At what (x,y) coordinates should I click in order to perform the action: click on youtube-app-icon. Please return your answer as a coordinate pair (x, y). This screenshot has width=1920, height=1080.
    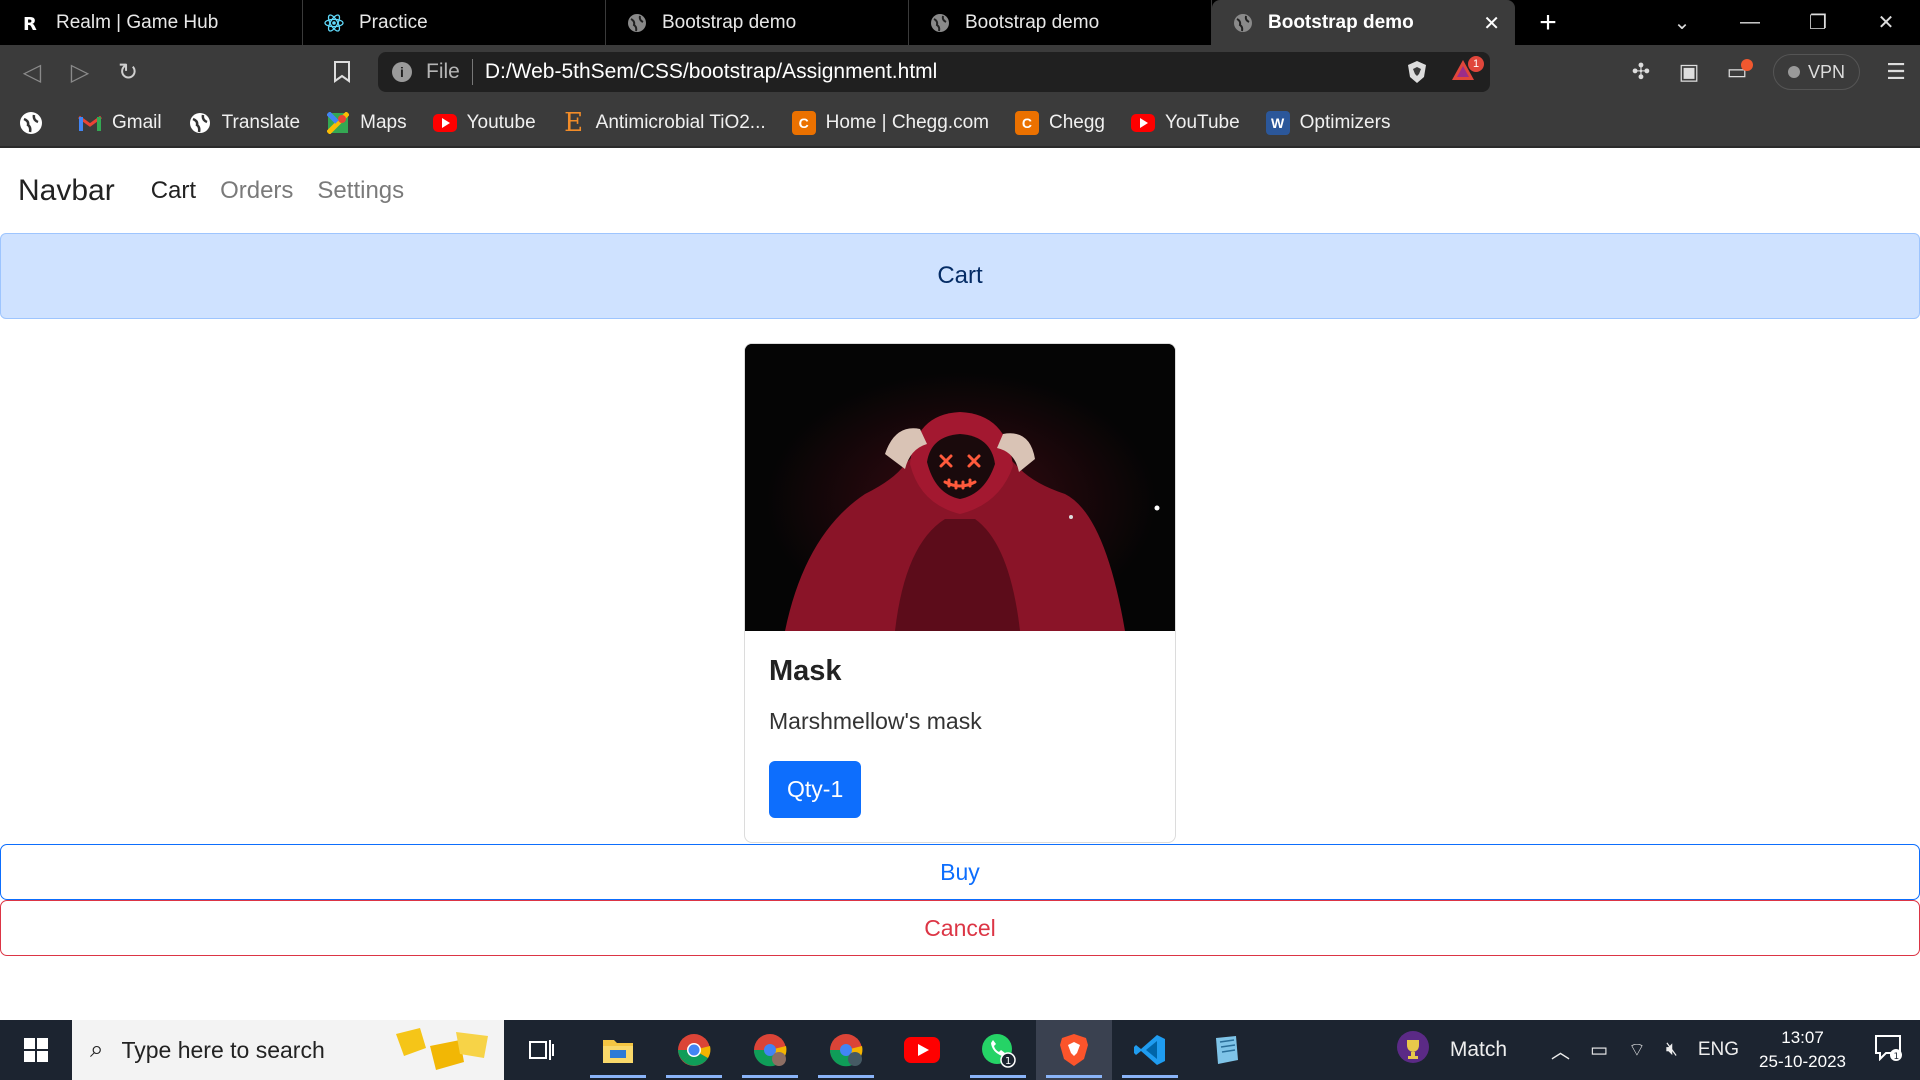
    Looking at the image, I should click on (922, 1050).